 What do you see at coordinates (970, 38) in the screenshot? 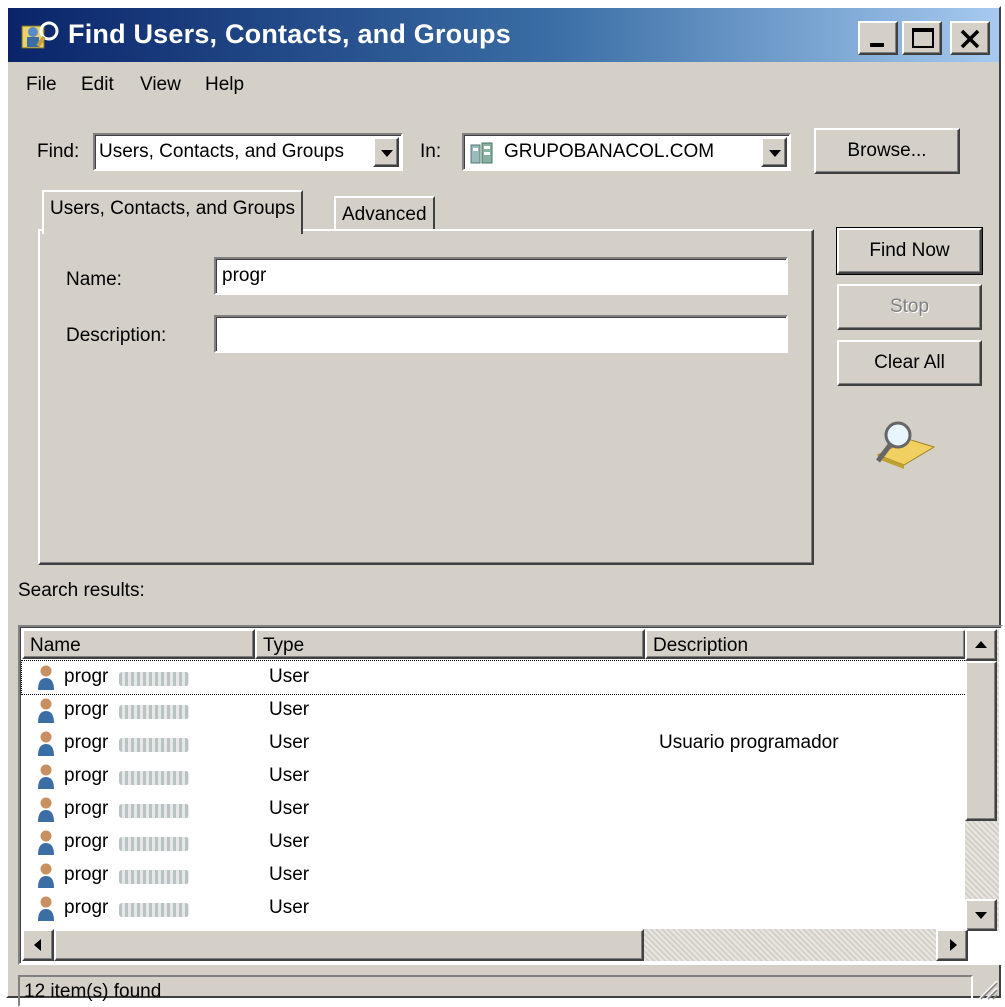
I see `close-button` at bounding box center [970, 38].